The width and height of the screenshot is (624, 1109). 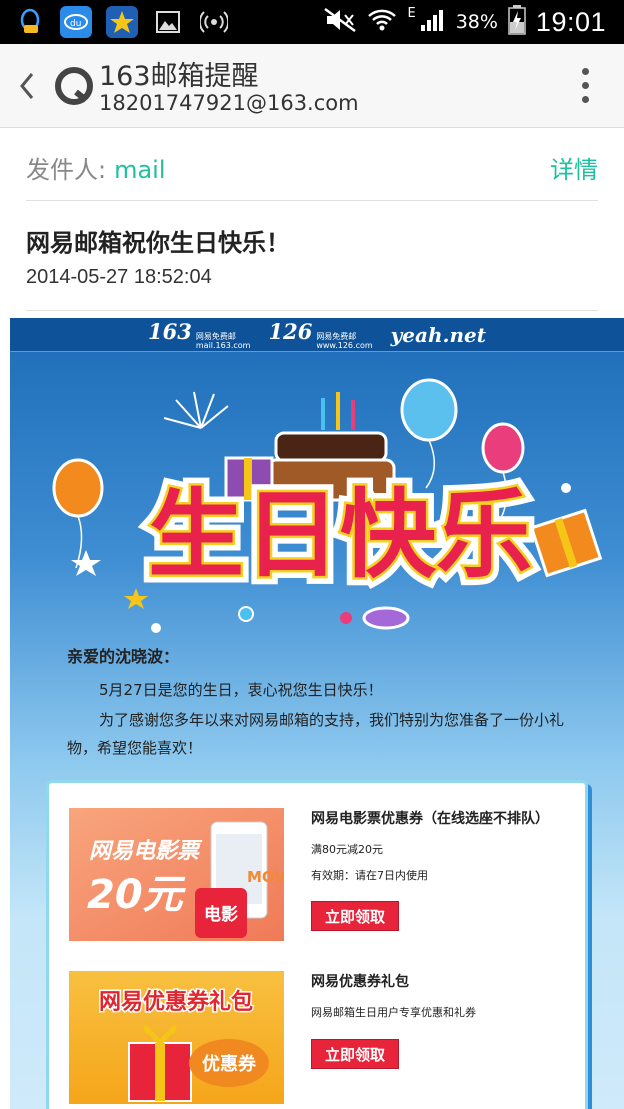 What do you see at coordinates (176, 1002) in the screenshot?
I see `svg-text: 网易优惠券礼包` at bounding box center [176, 1002].